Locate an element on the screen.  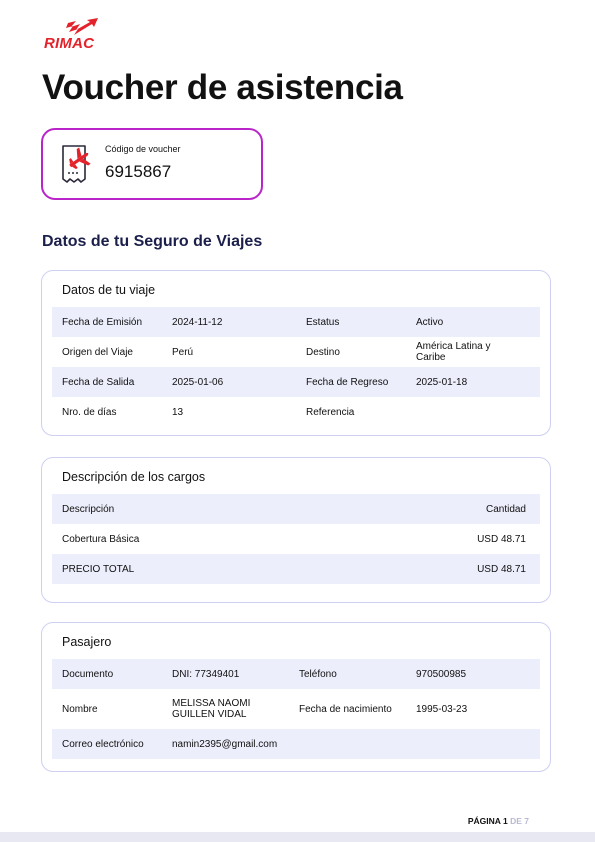
total-label: PRECIO TOTAL is located at coordinates (98, 569).